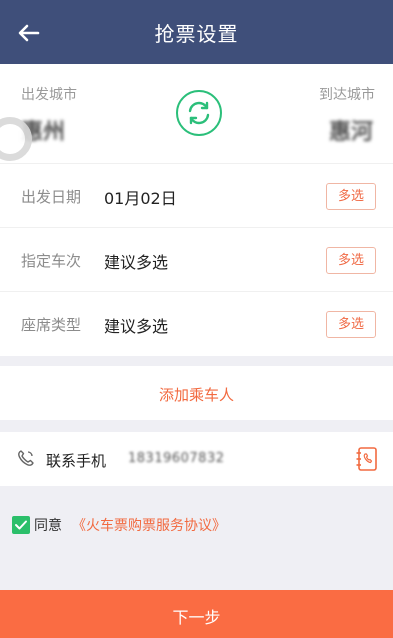 The height and width of the screenshot is (638, 393). Describe the element at coordinates (76, 461) in the screenshot. I see `contact-phone-label: 联系手机` at that location.